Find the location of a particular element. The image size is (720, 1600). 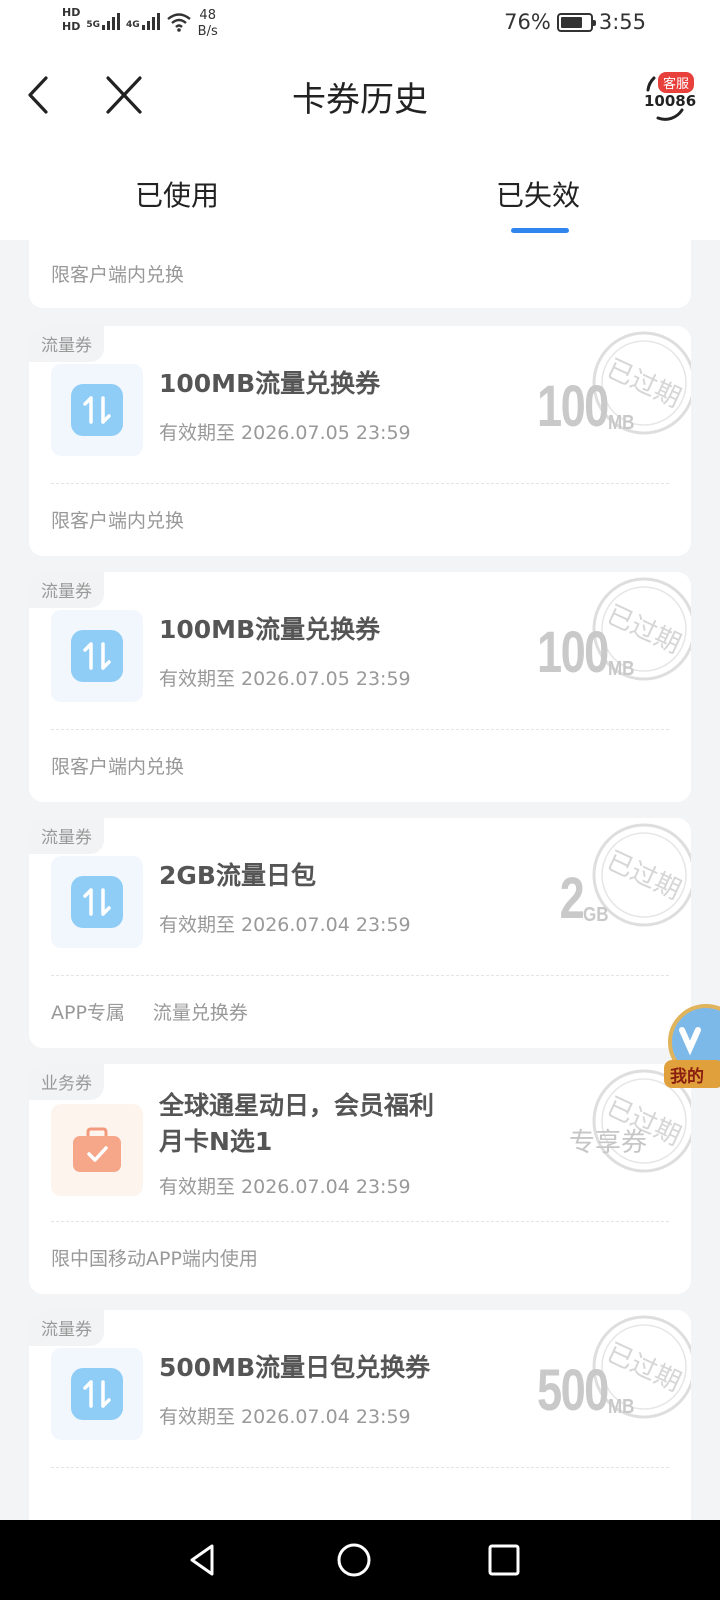

coupon-value-text: 专享券 is located at coordinates (607, 1143).